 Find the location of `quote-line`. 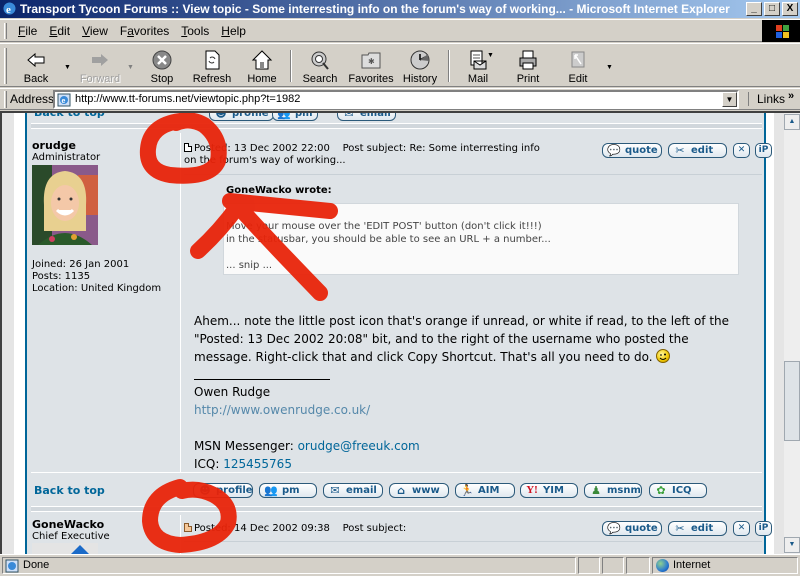

quote-line is located at coordinates (481, 252).